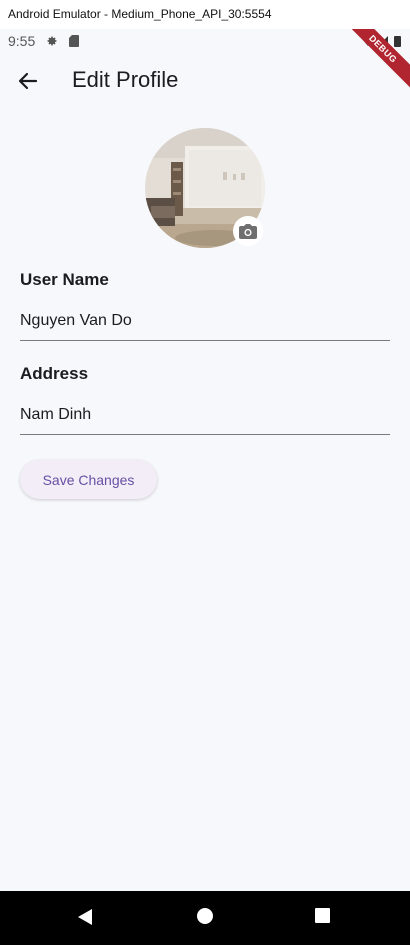 The image size is (410, 945). Describe the element at coordinates (205, 81) in the screenshot. I see `app-bar: Edit Profile` at that location.